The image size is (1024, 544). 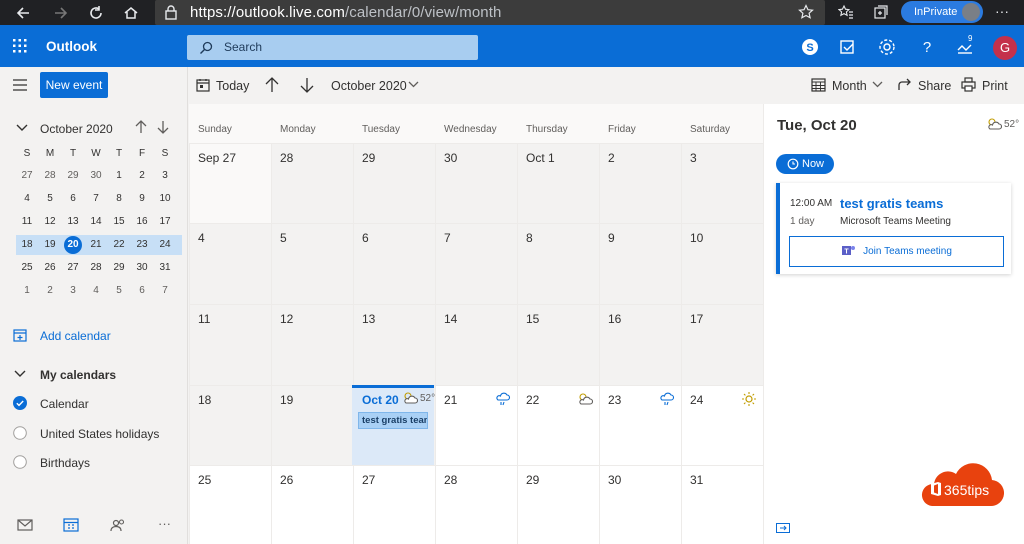 I want to click on event-chip-test-gratis-teams: test gratis teams, so click(x=393, y=420).